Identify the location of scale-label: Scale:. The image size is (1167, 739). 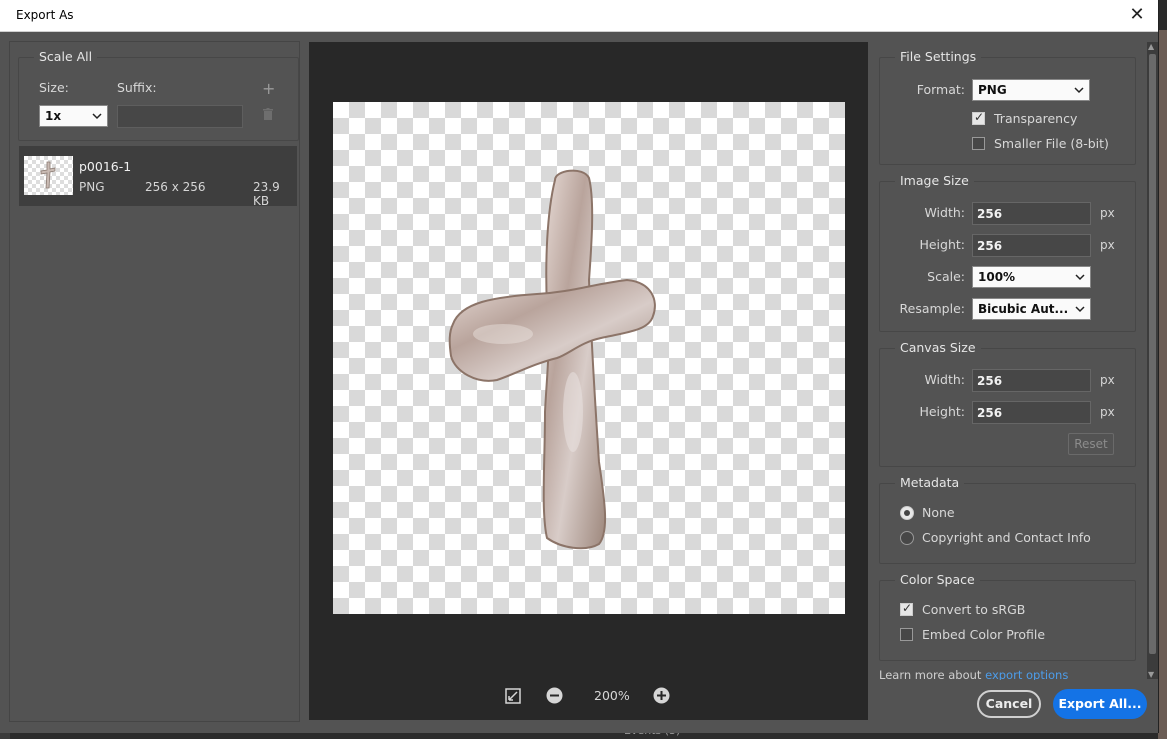
(946, 276).